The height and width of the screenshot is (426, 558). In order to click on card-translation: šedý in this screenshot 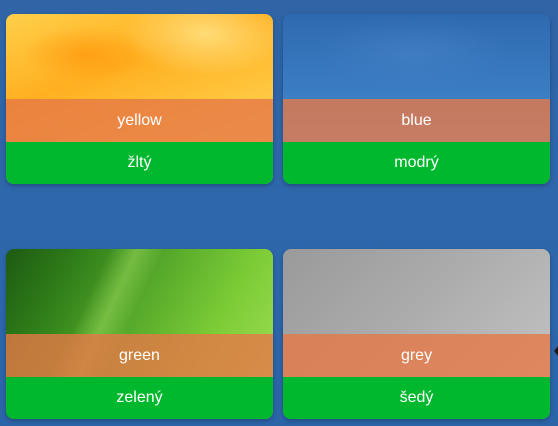, I will do `click(416, 398)`.